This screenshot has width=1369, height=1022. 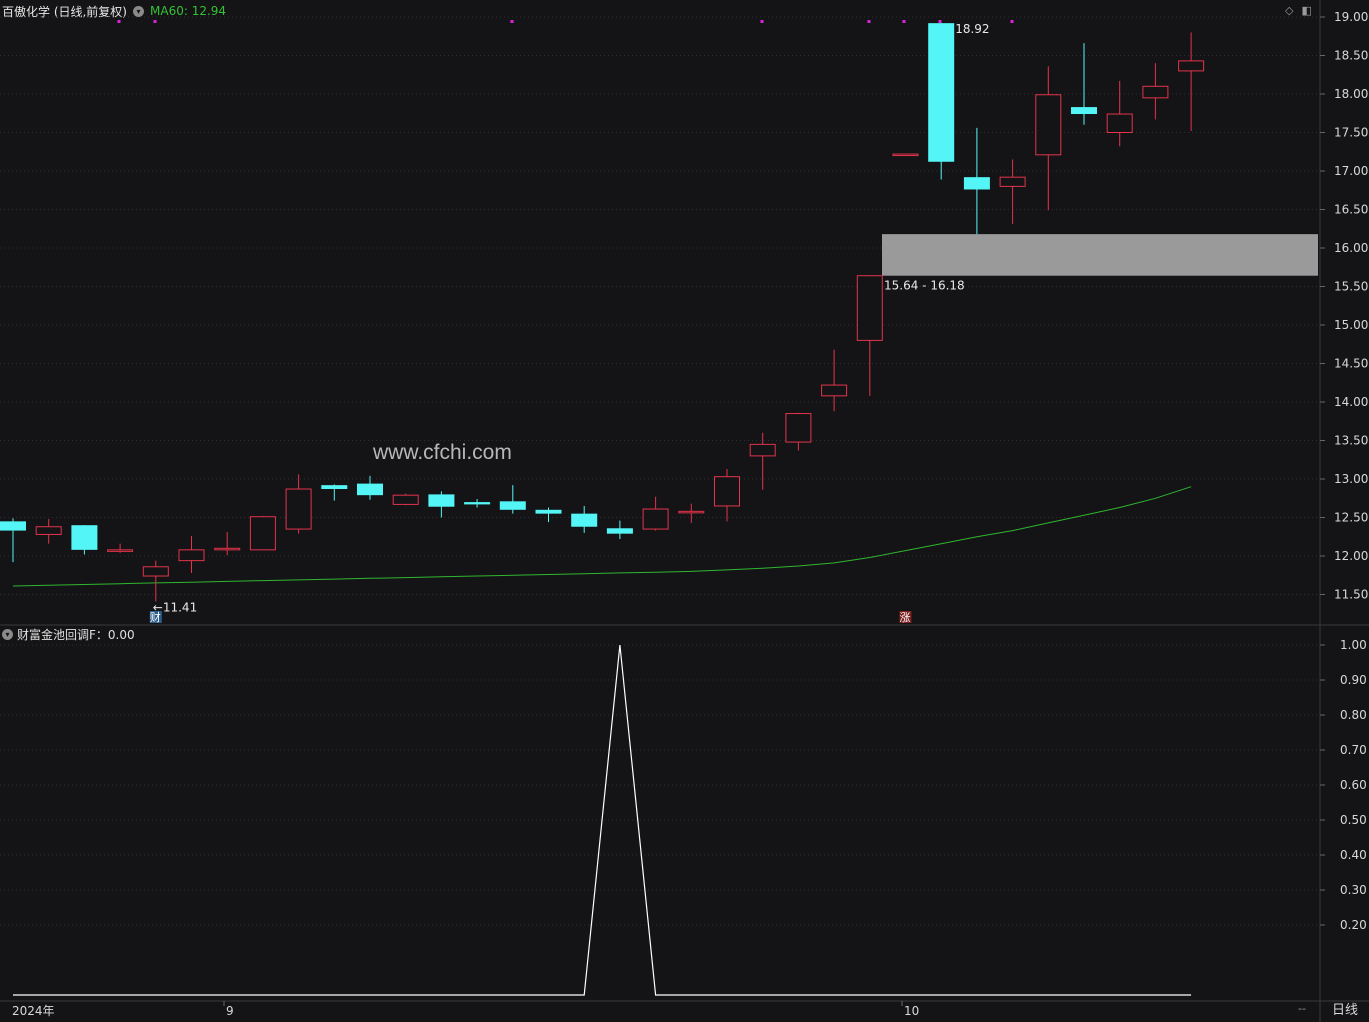 I want to click on price-tick-label: 19.00, so click(x=1351, y=17).